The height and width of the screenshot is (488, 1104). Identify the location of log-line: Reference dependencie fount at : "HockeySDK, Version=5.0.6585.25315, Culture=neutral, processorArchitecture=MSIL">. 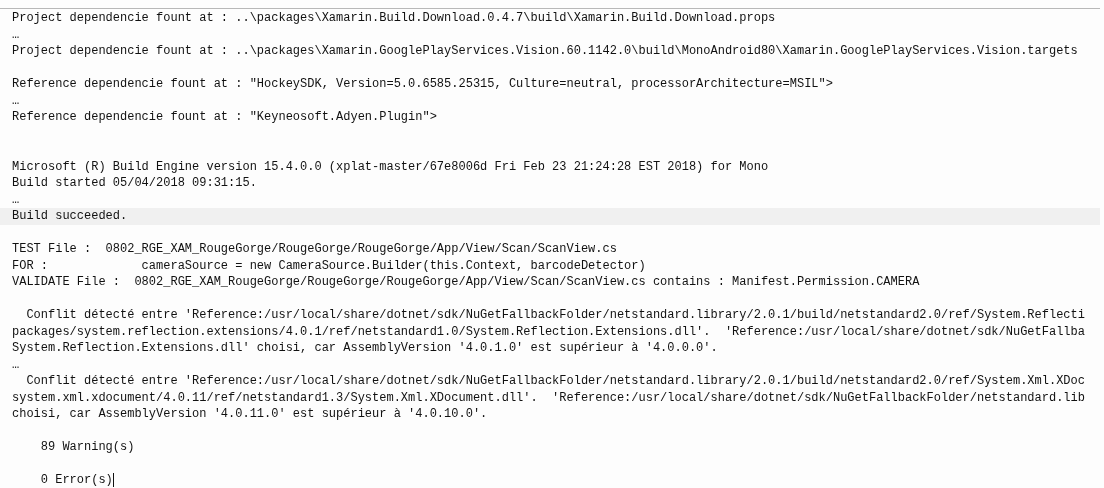
(422, 84).